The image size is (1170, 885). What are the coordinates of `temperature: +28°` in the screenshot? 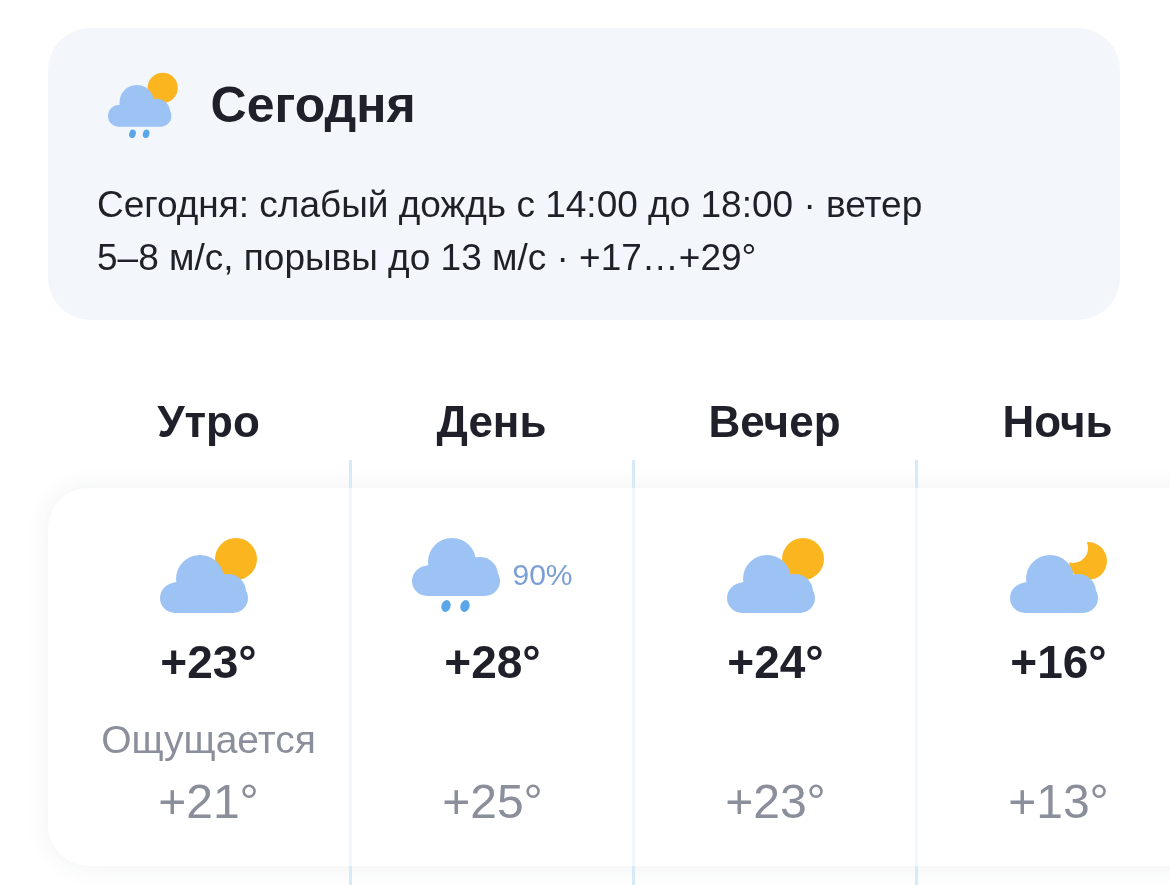 It's located at (492, 662).